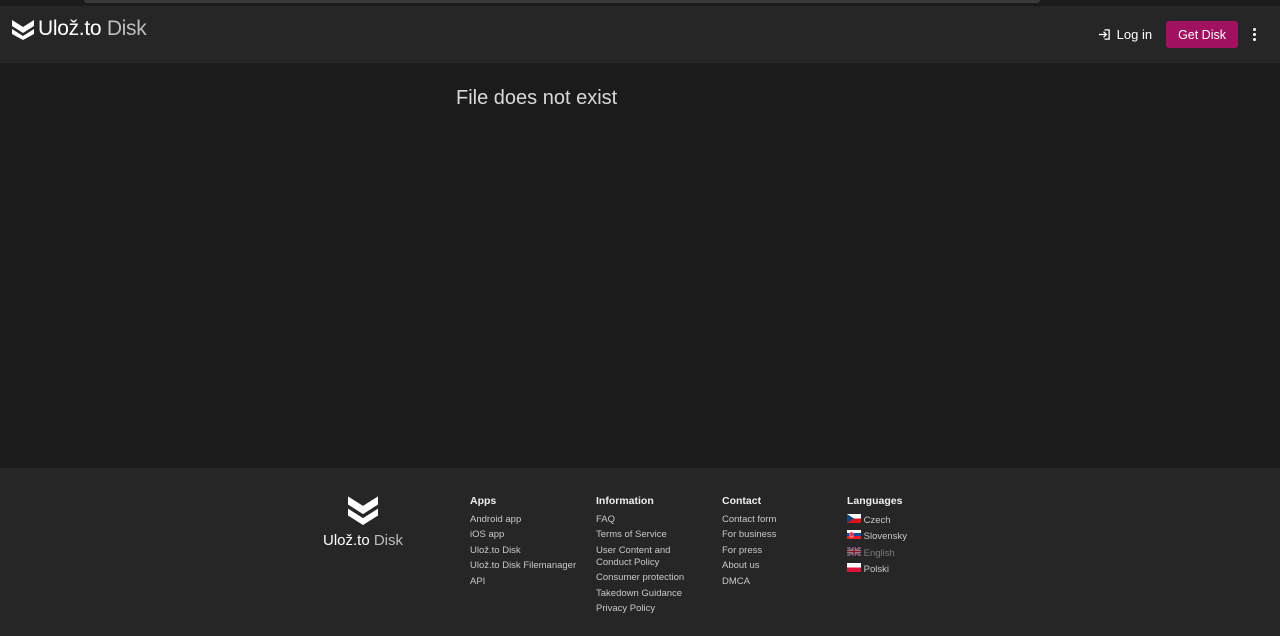 The width and height of the screenshot is (1280, 636). Describe the element at coordinates (1134, 34) in the screenshot. I see `login-label: Log in` at that location.